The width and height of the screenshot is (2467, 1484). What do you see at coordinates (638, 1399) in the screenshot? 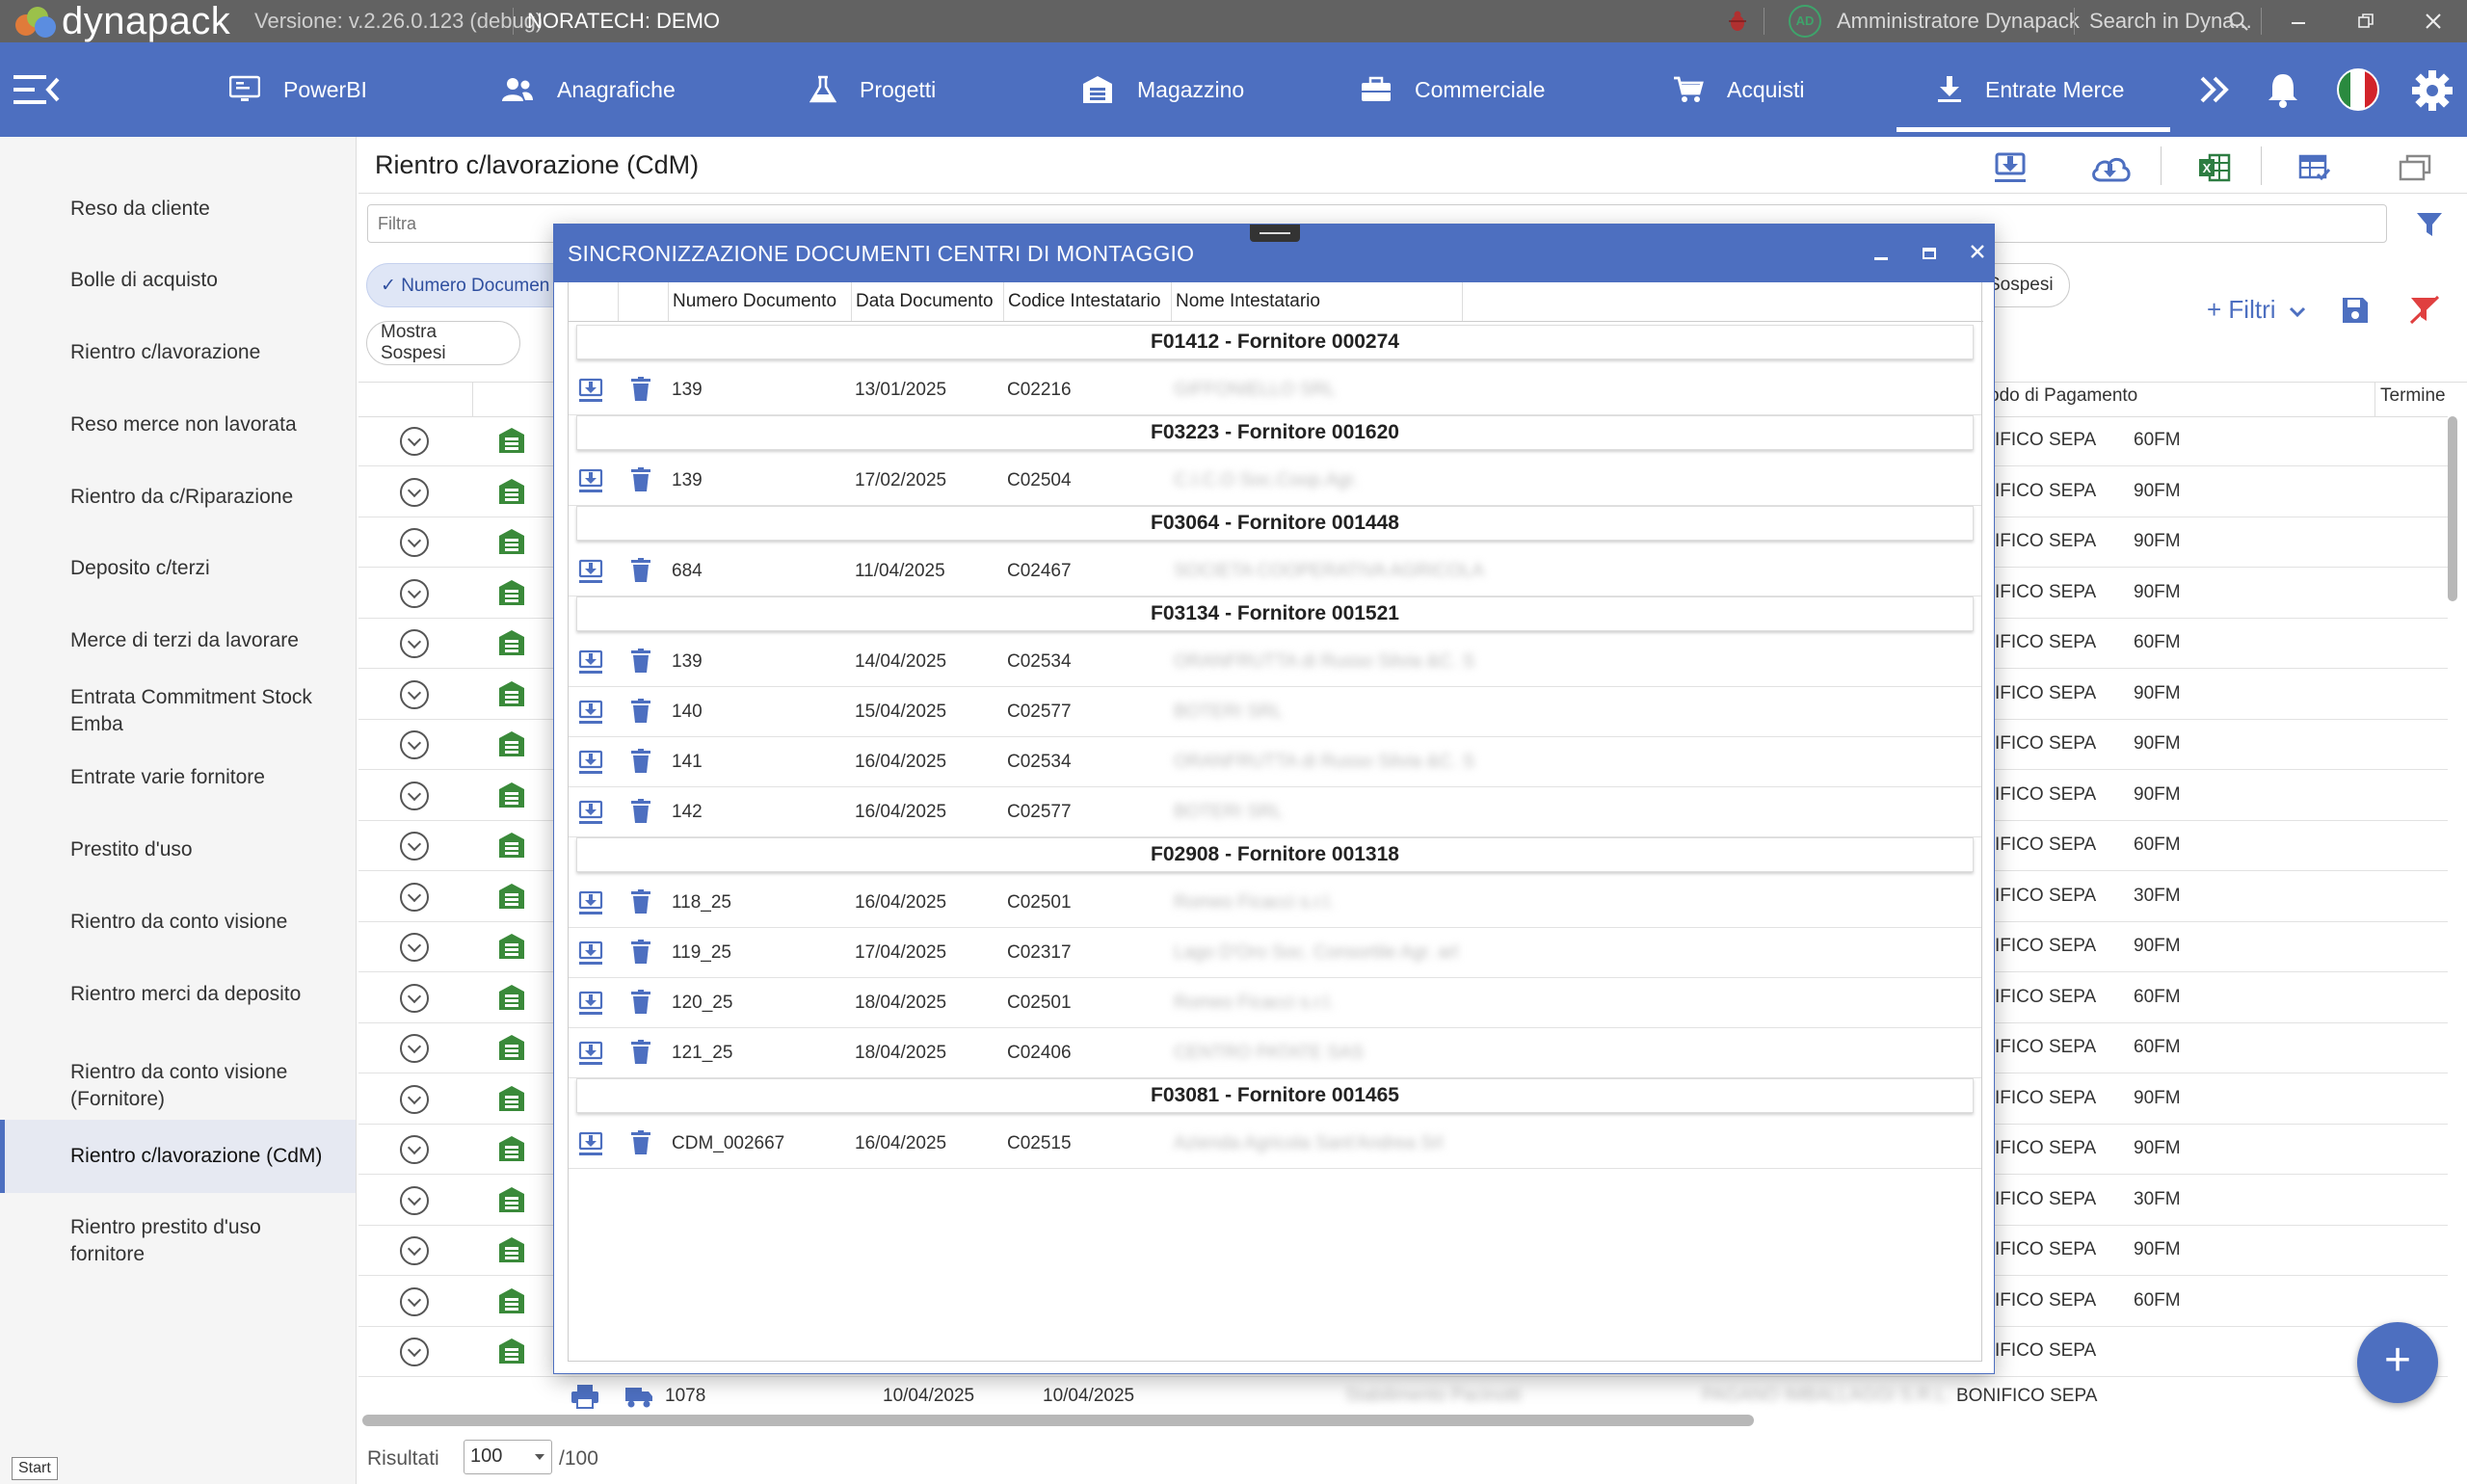
I see `truck-icon` at bounding box center [638, 1399].